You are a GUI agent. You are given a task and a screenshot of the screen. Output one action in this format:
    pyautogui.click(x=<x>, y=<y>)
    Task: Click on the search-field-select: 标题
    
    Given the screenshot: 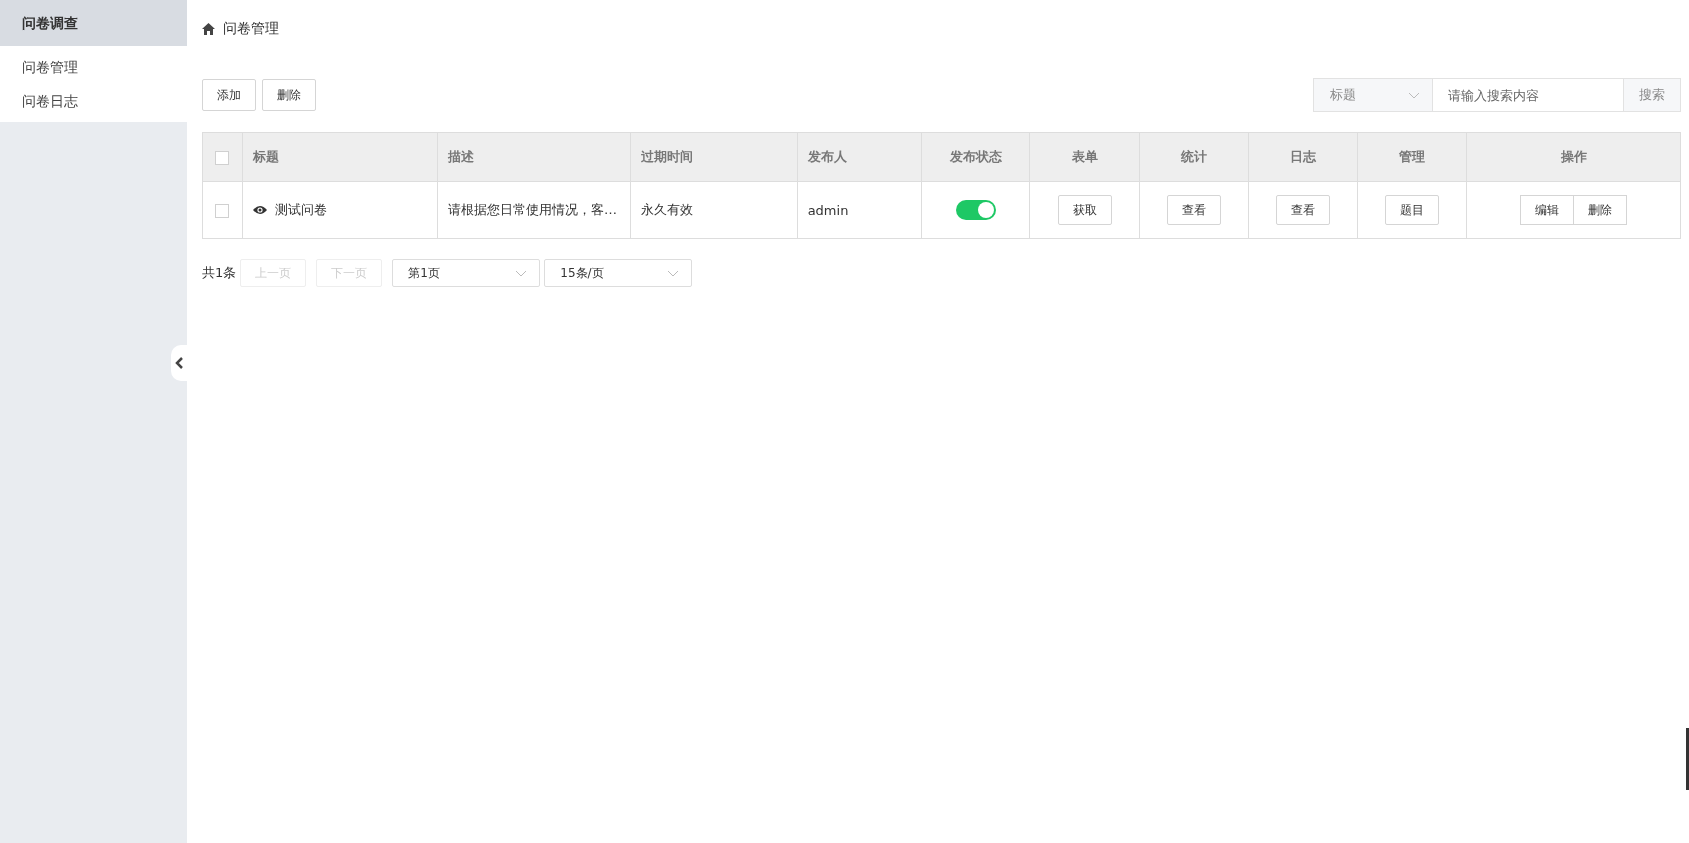 What is the action you would take?
    pyautogui.click(x=1373, y=95)
    